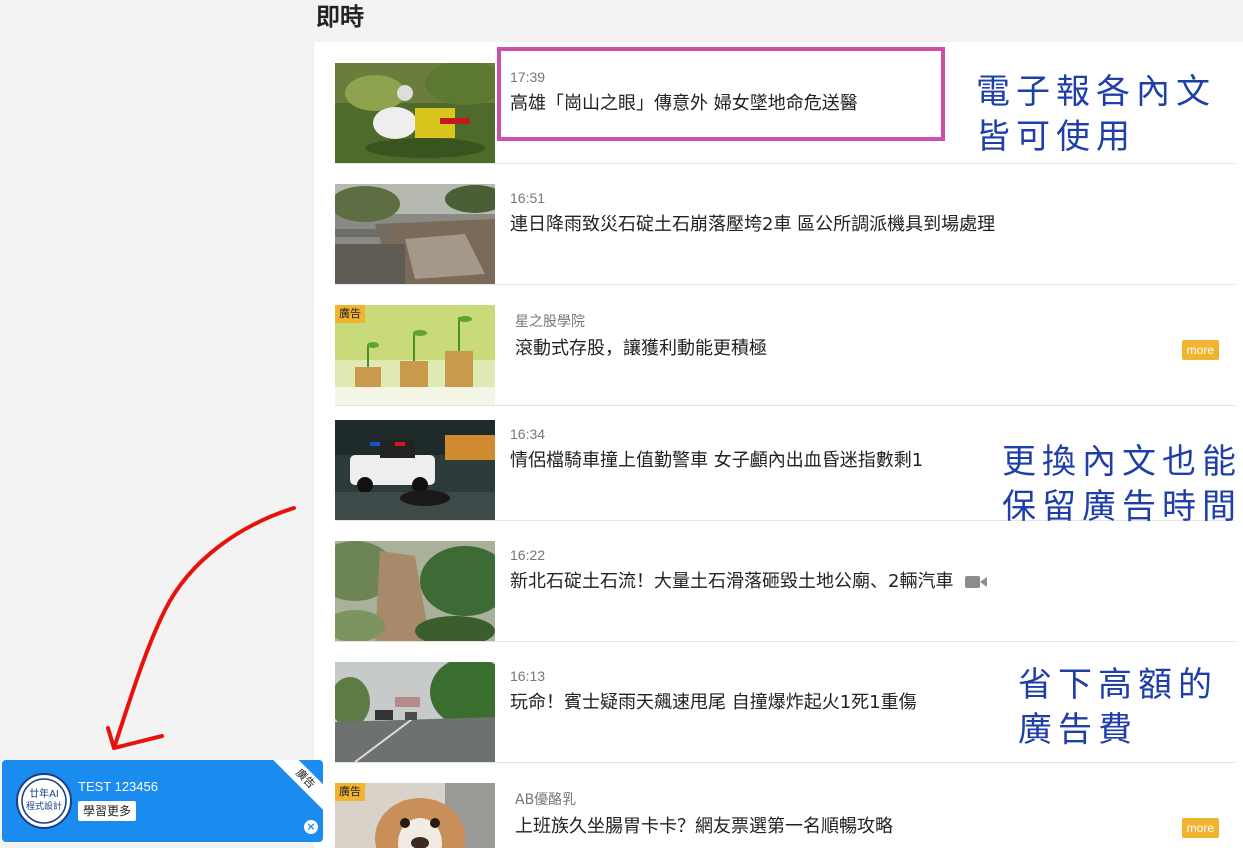 Image resolution: width=1243 pixels, height=848 pixels. I want to click on annotation-line: 更換內文也能, so click(1122, 462).